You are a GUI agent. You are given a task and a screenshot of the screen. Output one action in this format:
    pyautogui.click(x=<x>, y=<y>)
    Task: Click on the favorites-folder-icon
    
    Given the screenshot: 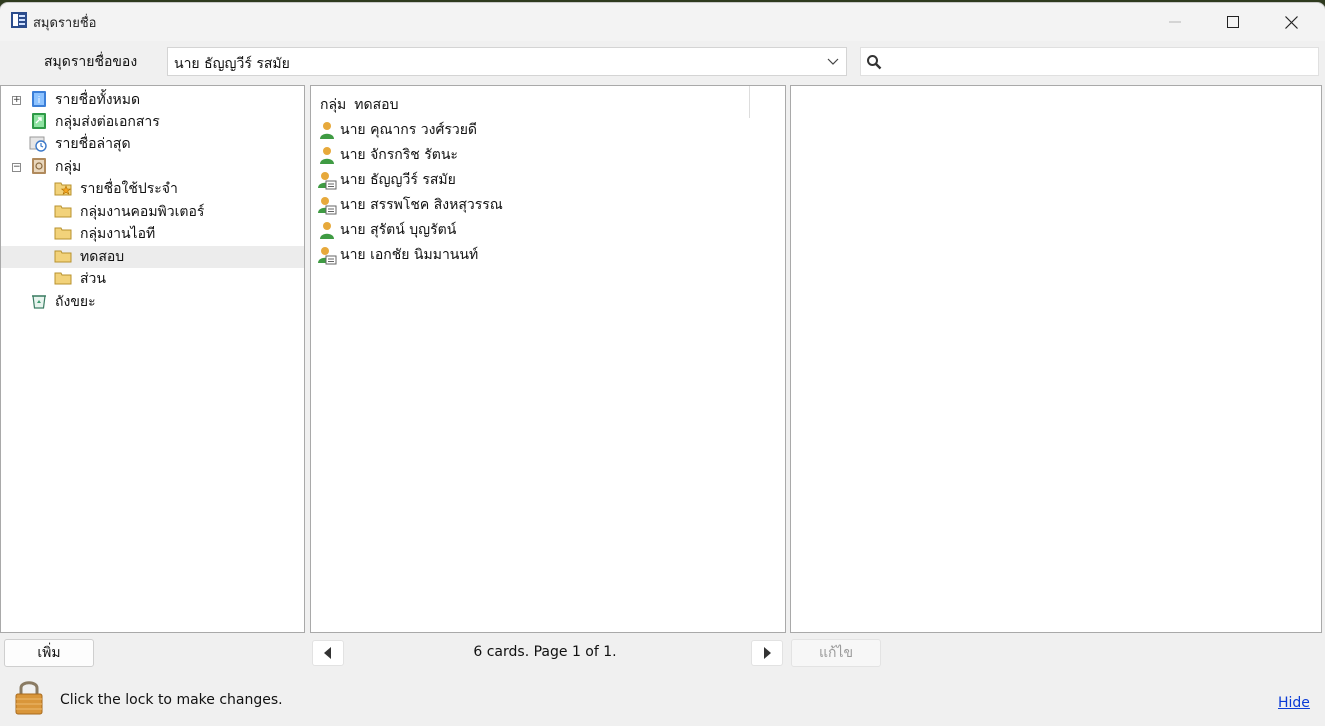 What is the action you would take?
    pyautogui.click(x=63, y=189)
    